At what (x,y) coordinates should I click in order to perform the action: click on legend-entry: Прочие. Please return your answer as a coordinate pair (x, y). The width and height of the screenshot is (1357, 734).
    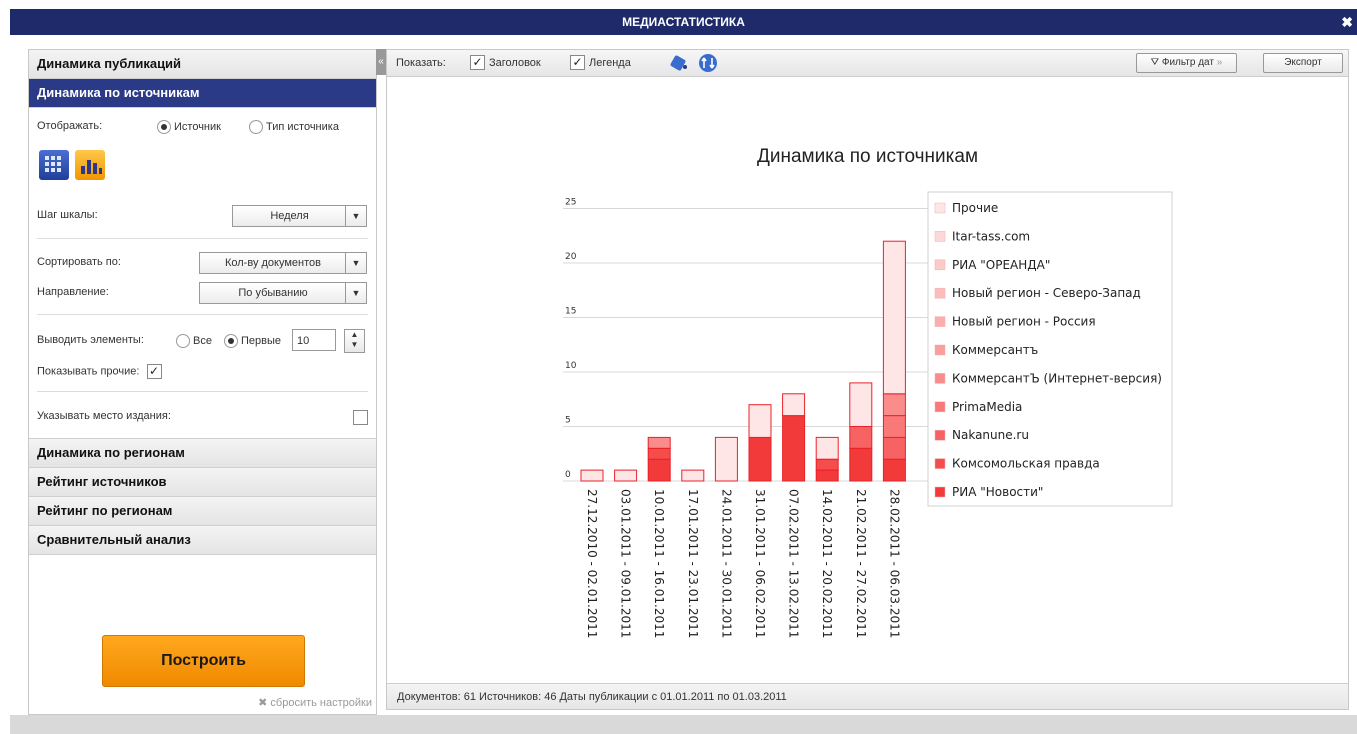
    Looking at the image, I should click on (975, 208).